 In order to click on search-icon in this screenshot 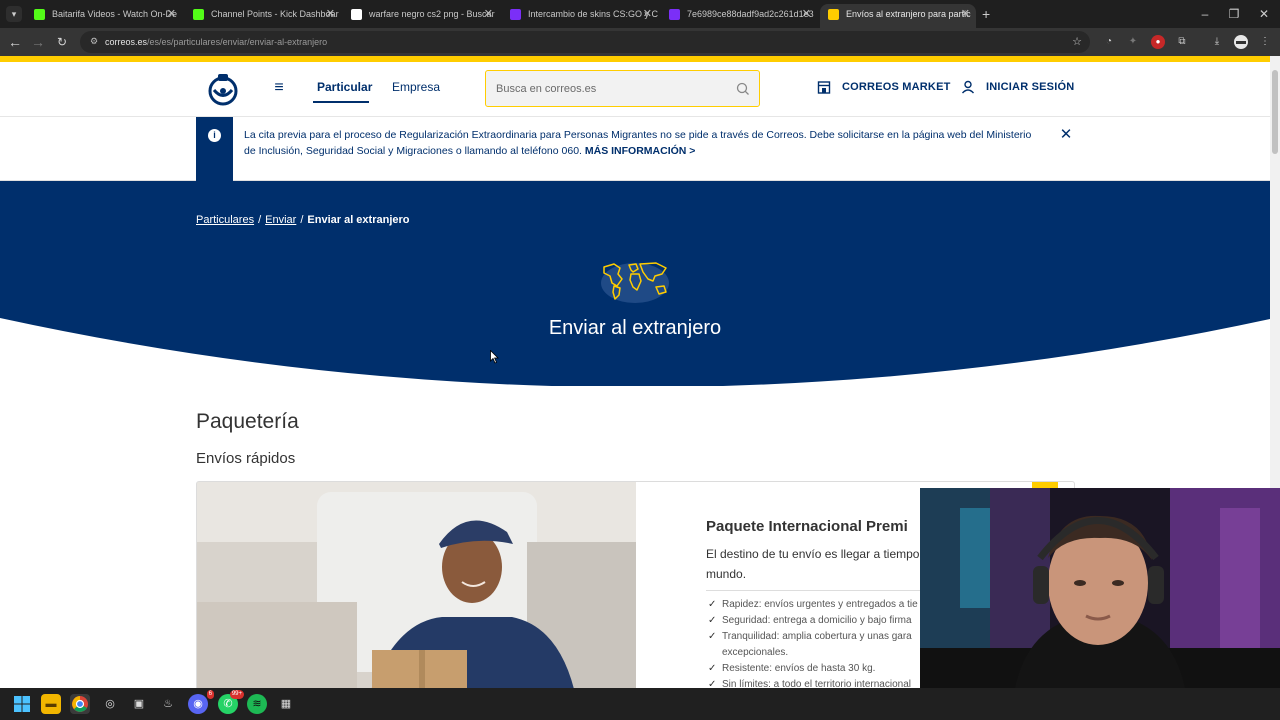, I will do `click(743, 89)`.